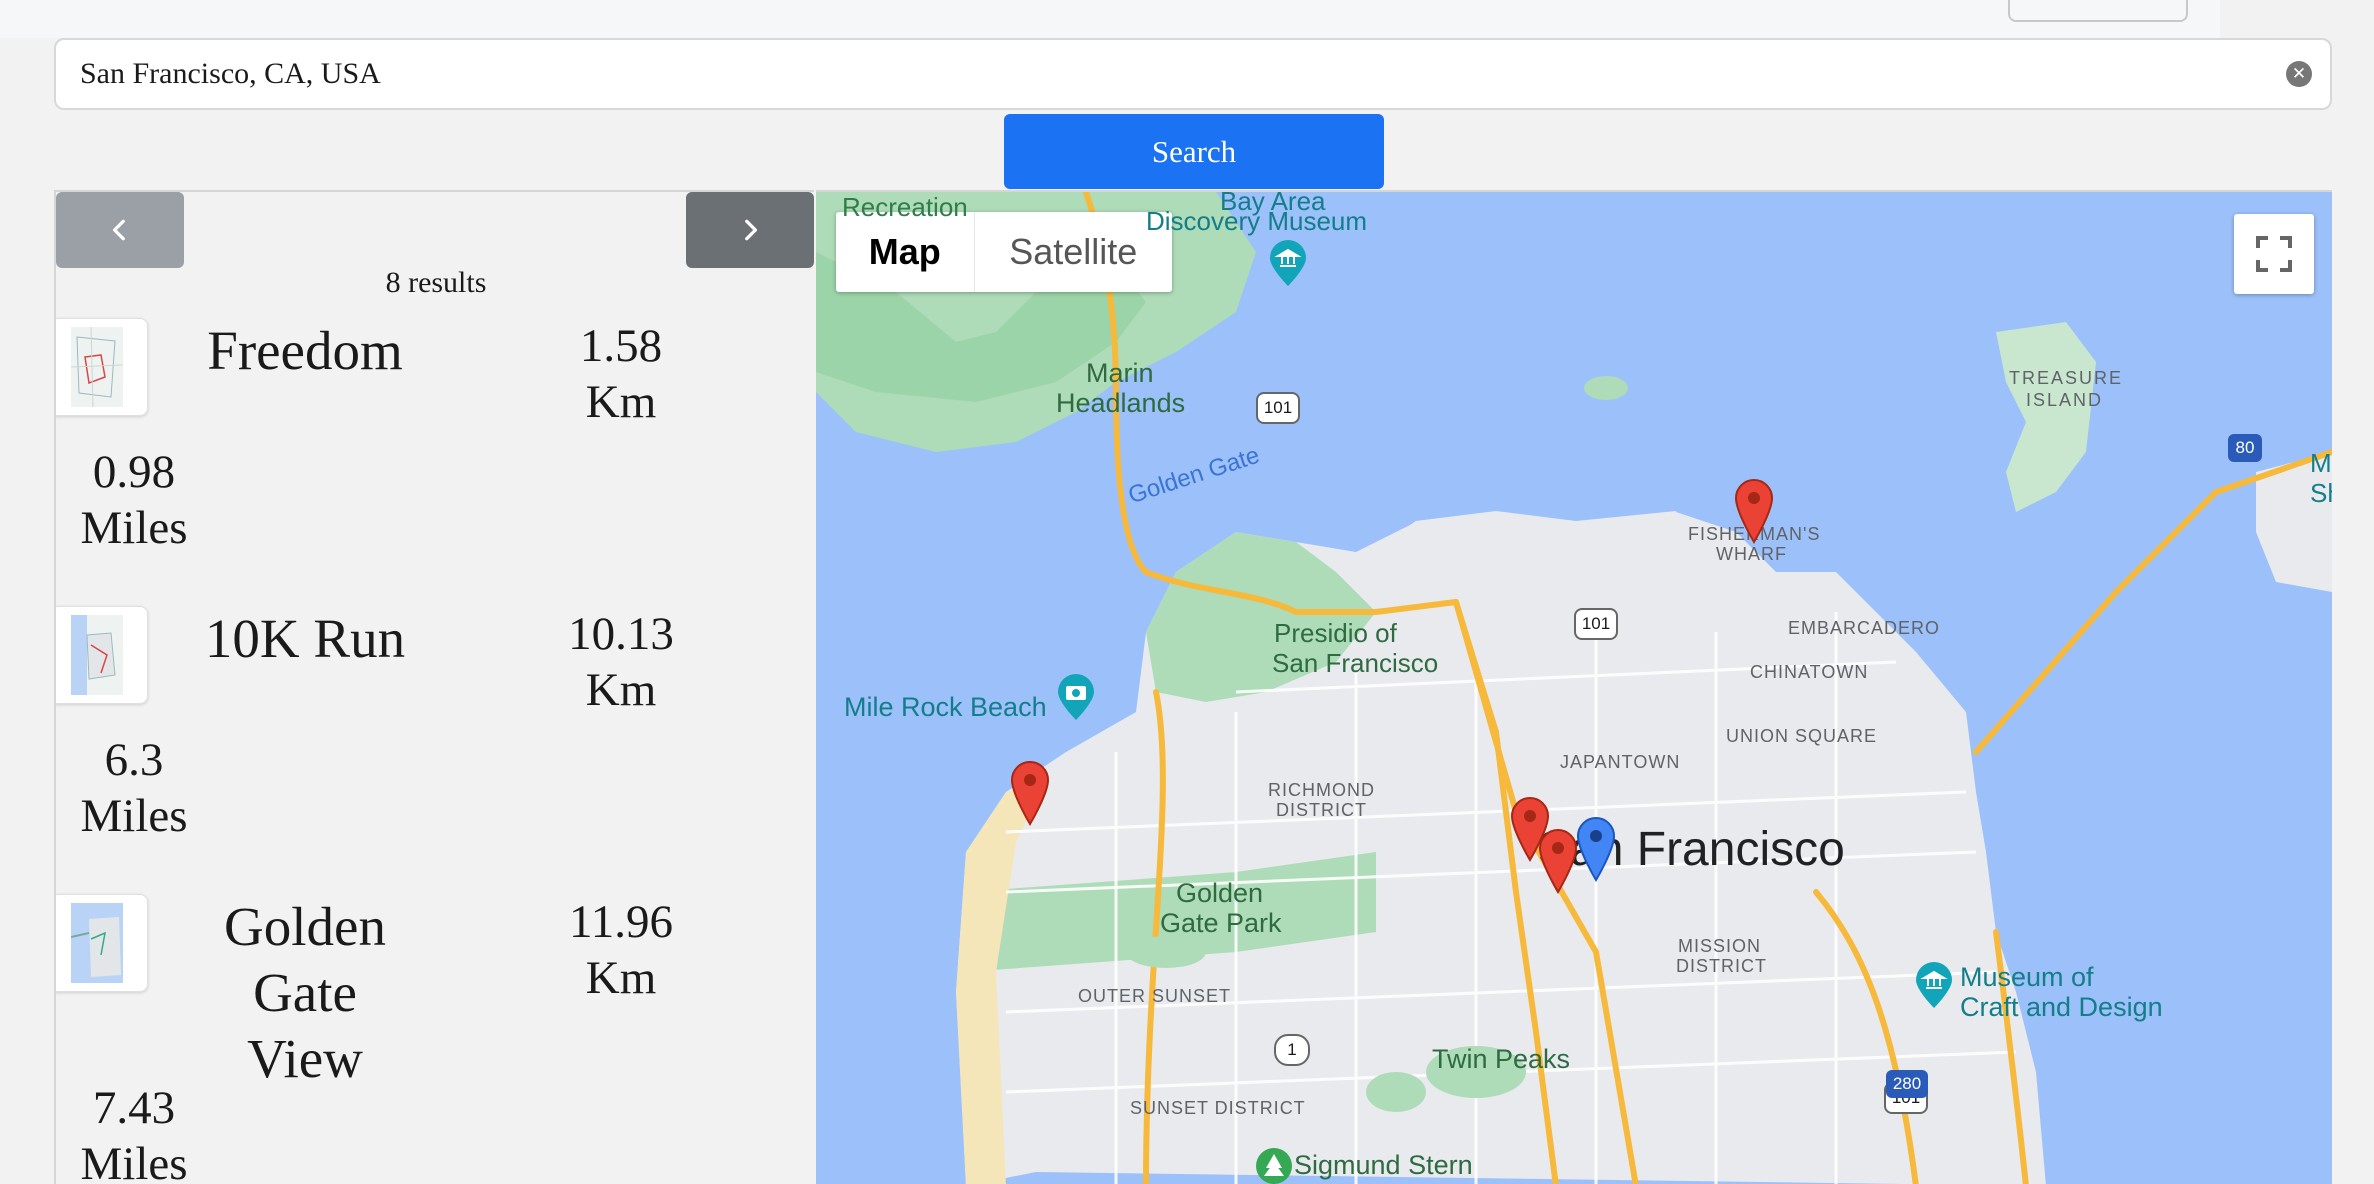  I want to click on route-name: Golden Gate View, so click(305, 992).